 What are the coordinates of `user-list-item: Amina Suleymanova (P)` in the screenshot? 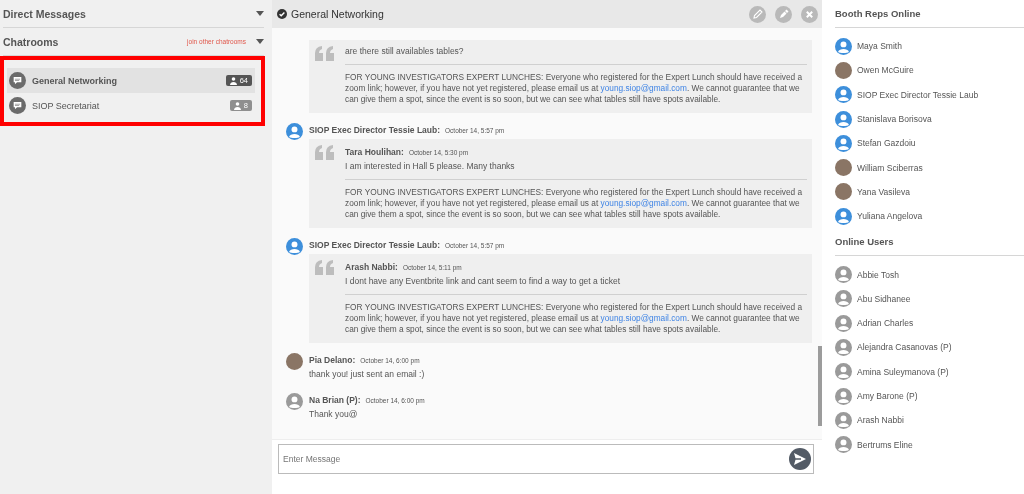 It's located at (929, 371).